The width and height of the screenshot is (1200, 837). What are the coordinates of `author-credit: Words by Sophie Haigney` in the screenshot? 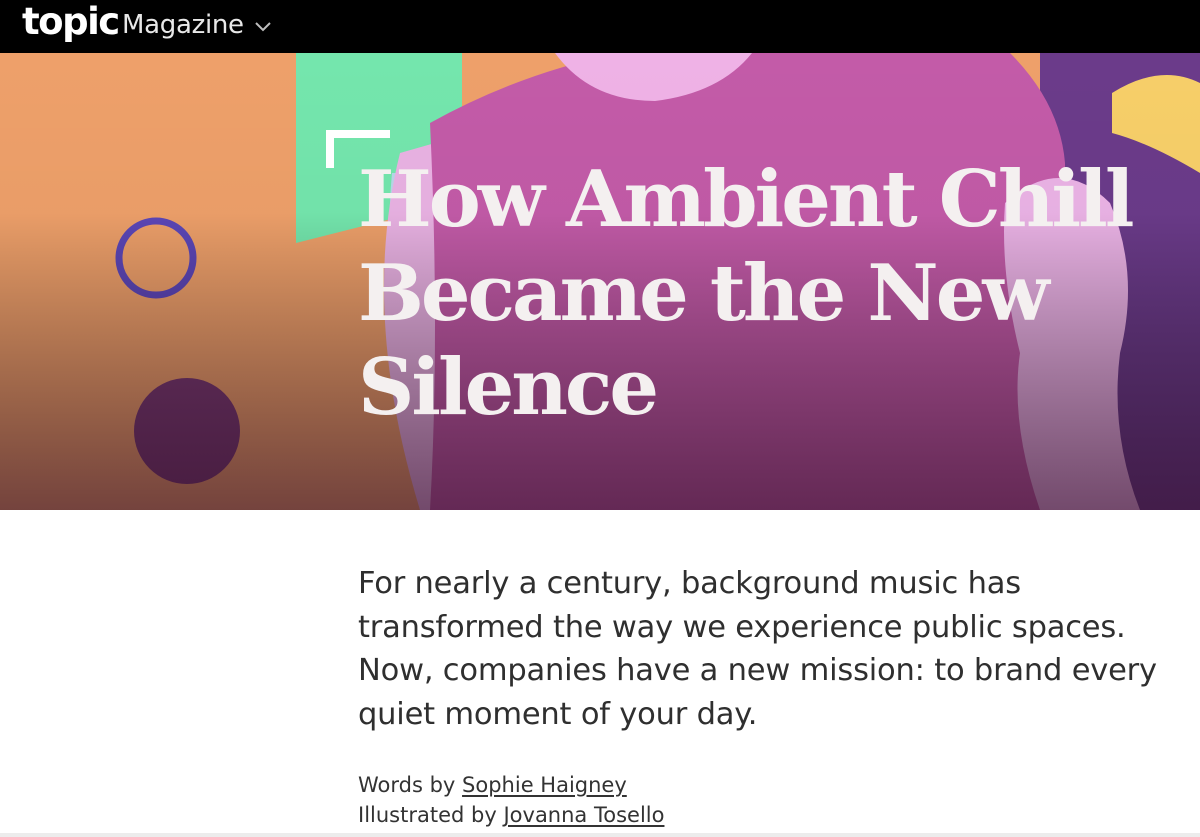 It's located at (511, 785).